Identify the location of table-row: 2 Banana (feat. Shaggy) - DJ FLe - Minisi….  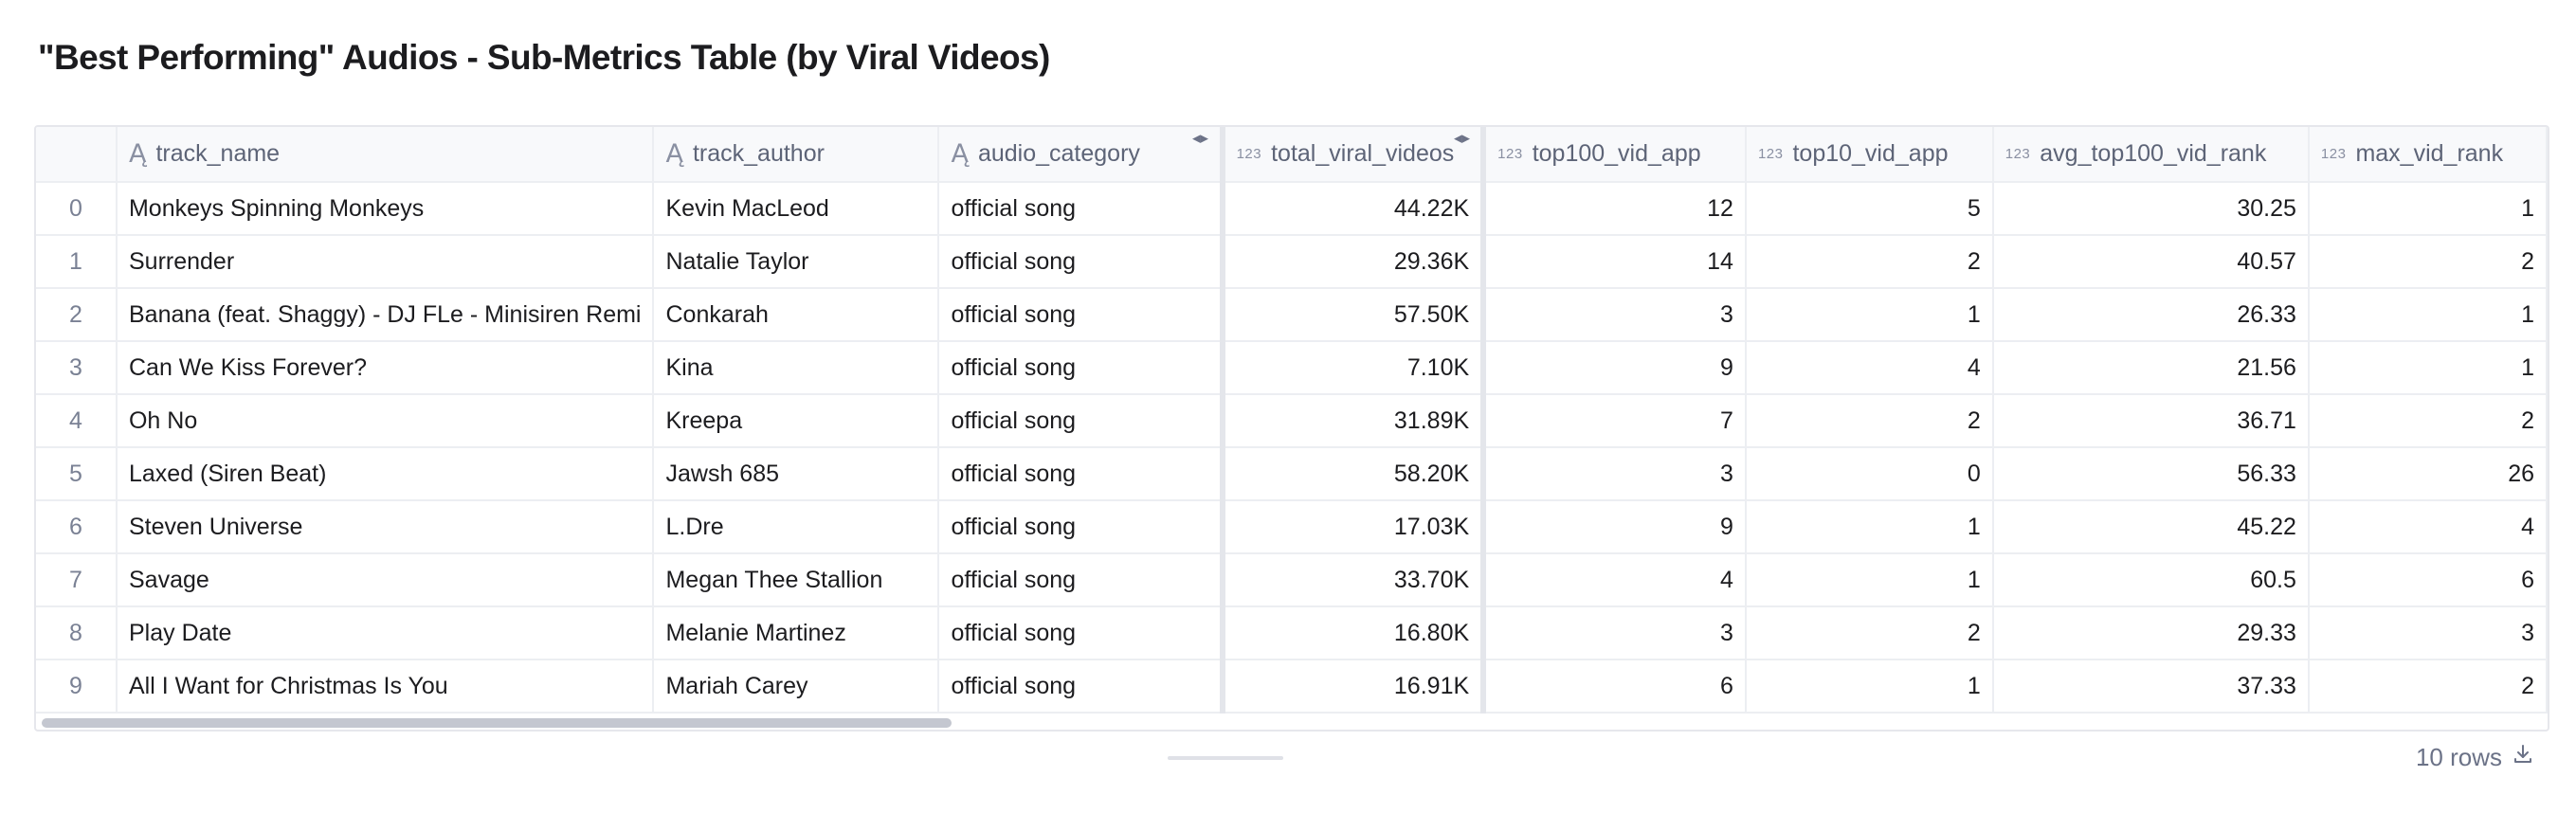
(1292, 315).